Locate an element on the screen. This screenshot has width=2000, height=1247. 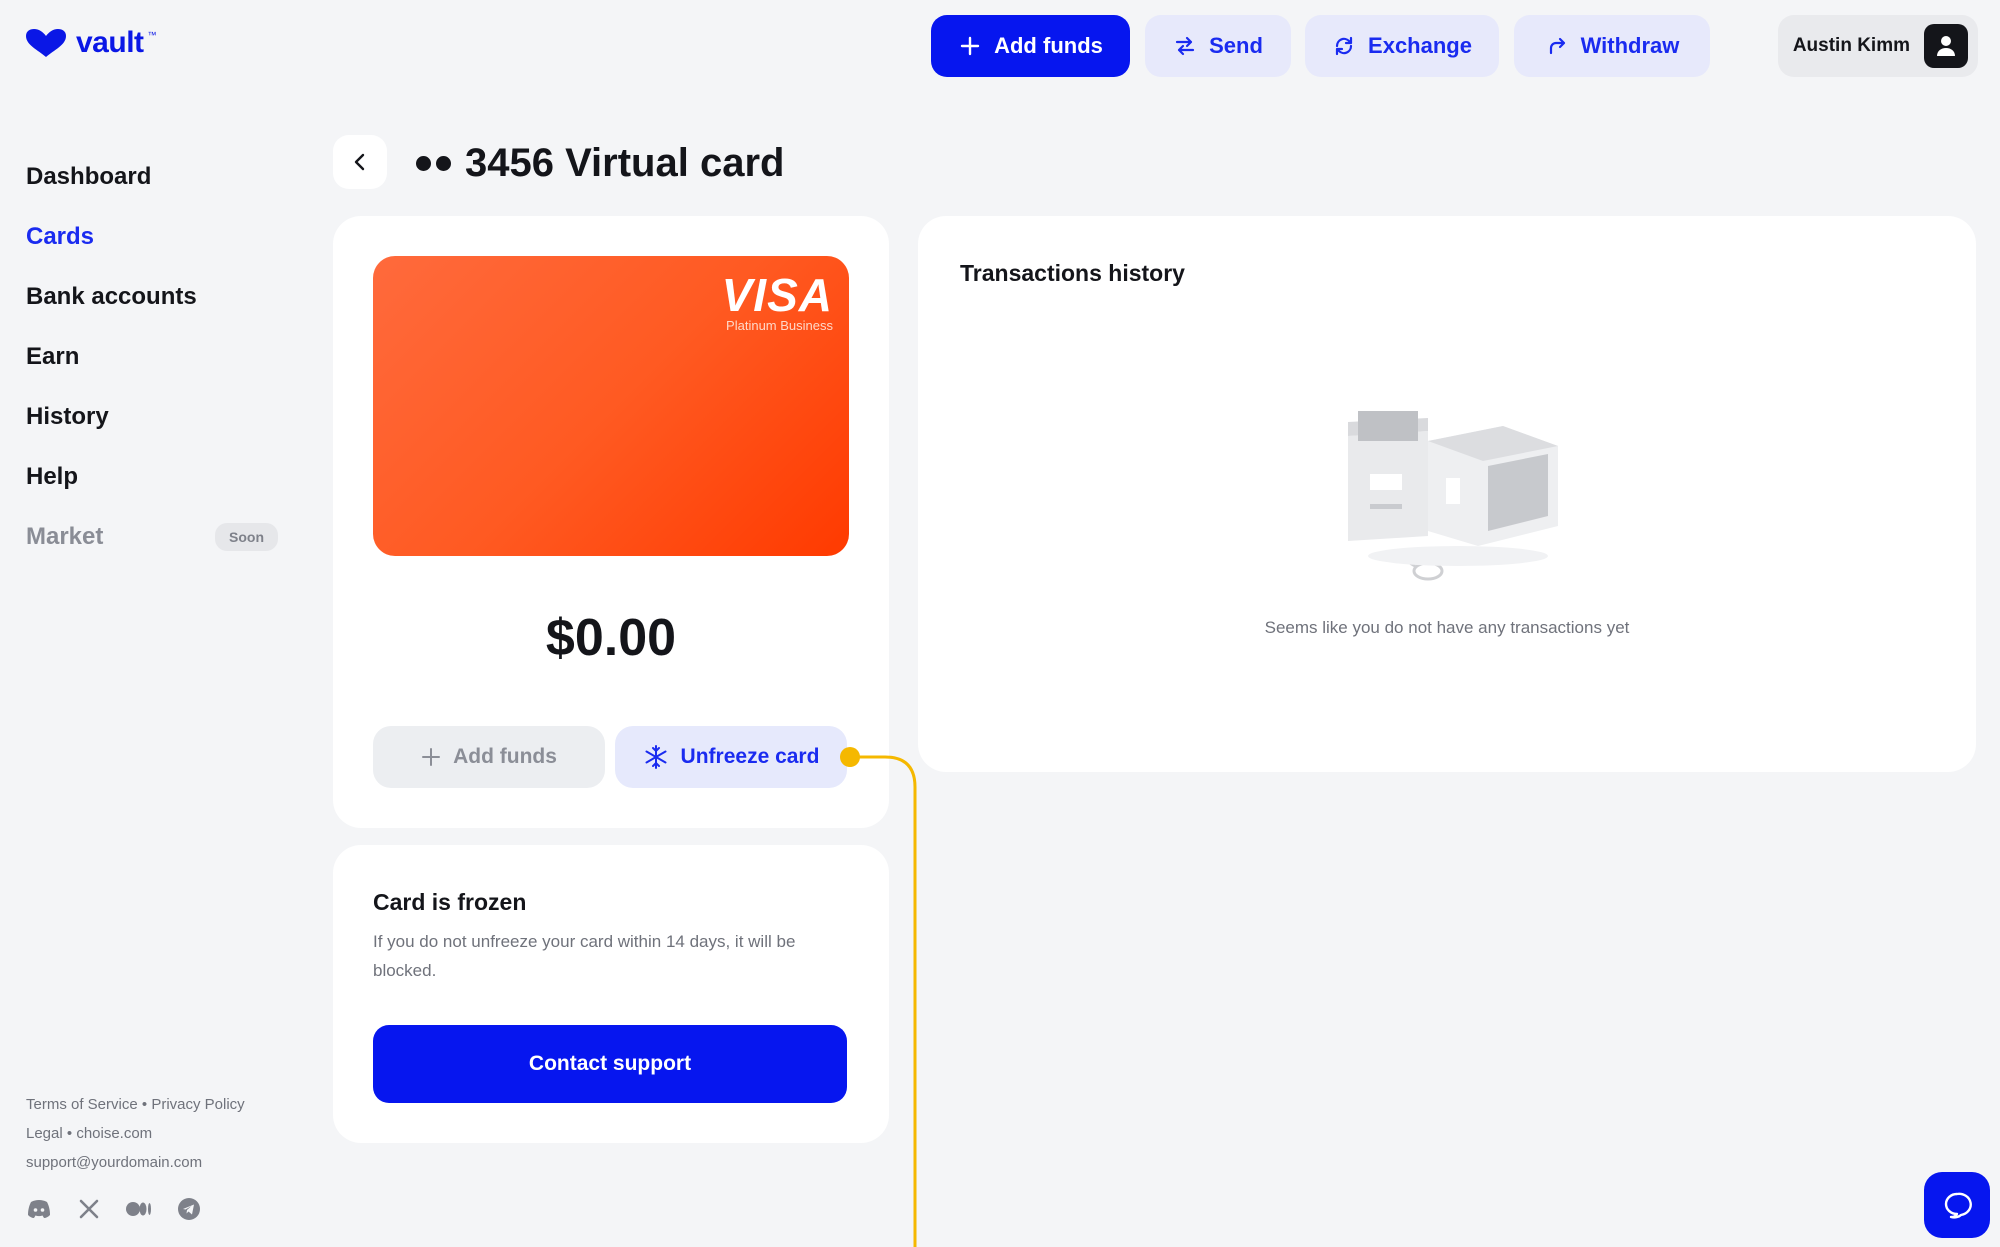
page-title: 3456 Virtual card is located at coordinates (600, 163).